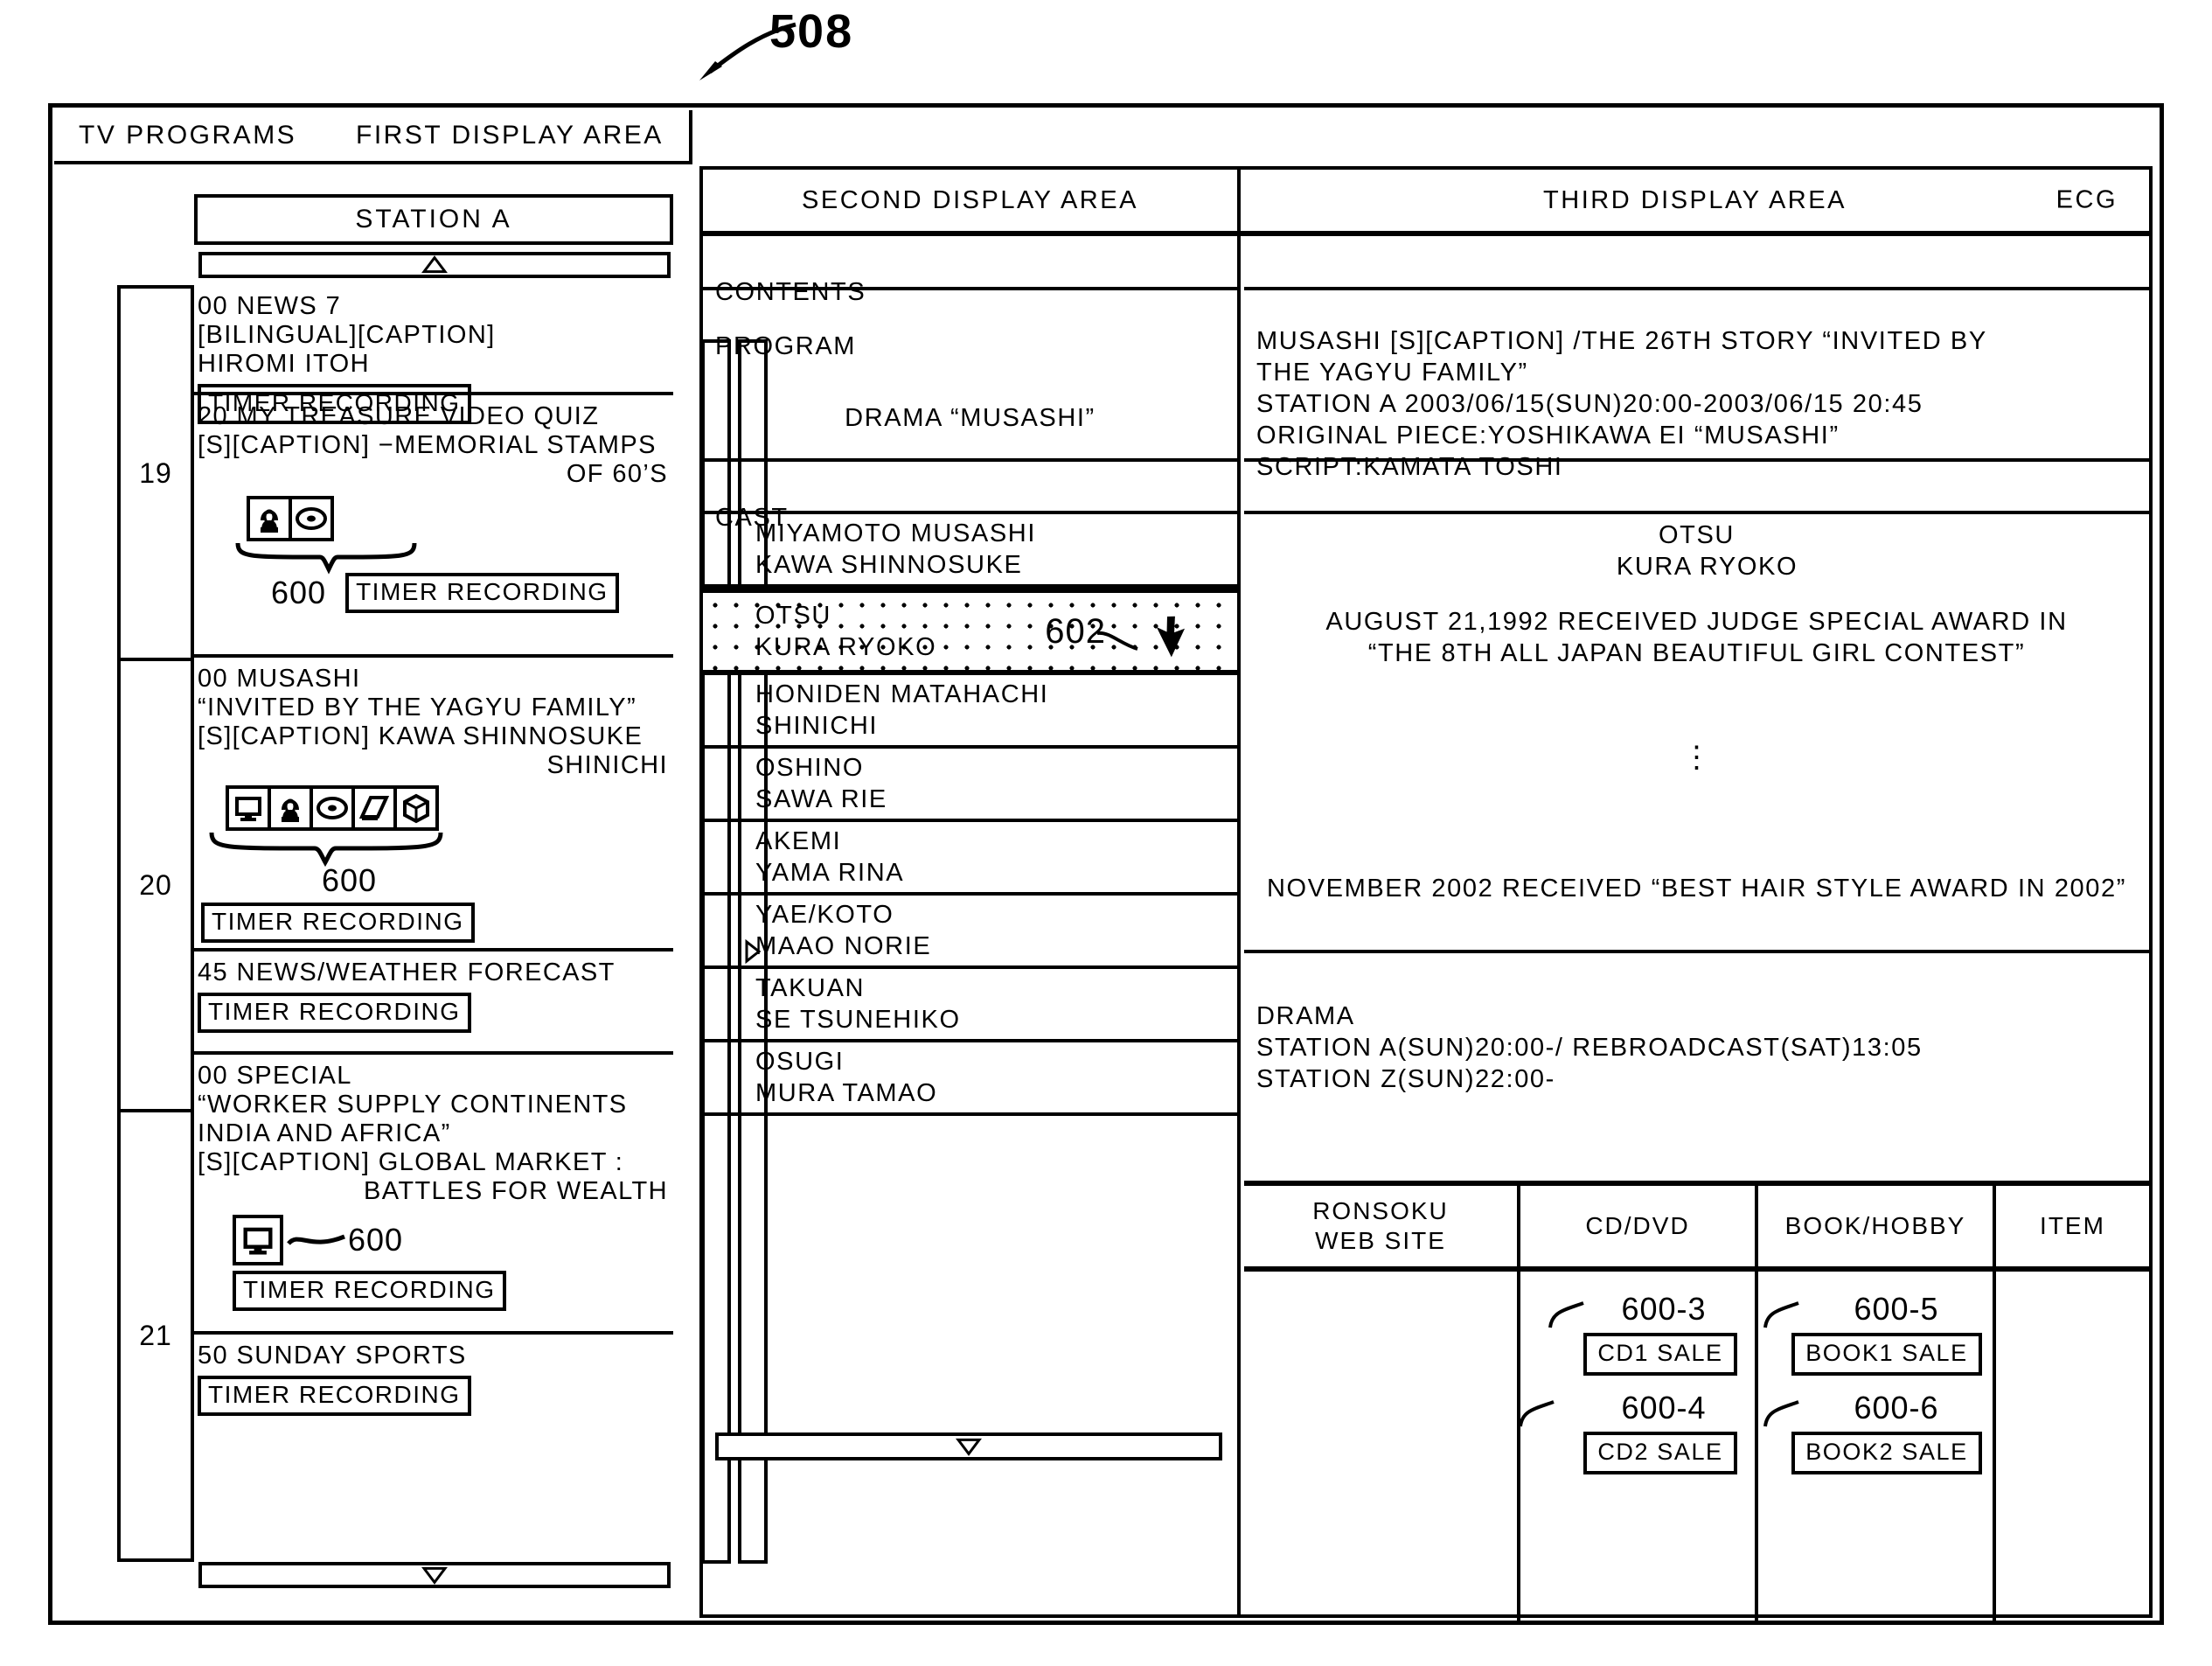 The width and height of the screenshot is (2212, 1666). What do you see at coordinates (895, 533) in the screenshot?
I see `cast-role: MIYAMOTO MUSASHI` at bounding box center [895, 533].